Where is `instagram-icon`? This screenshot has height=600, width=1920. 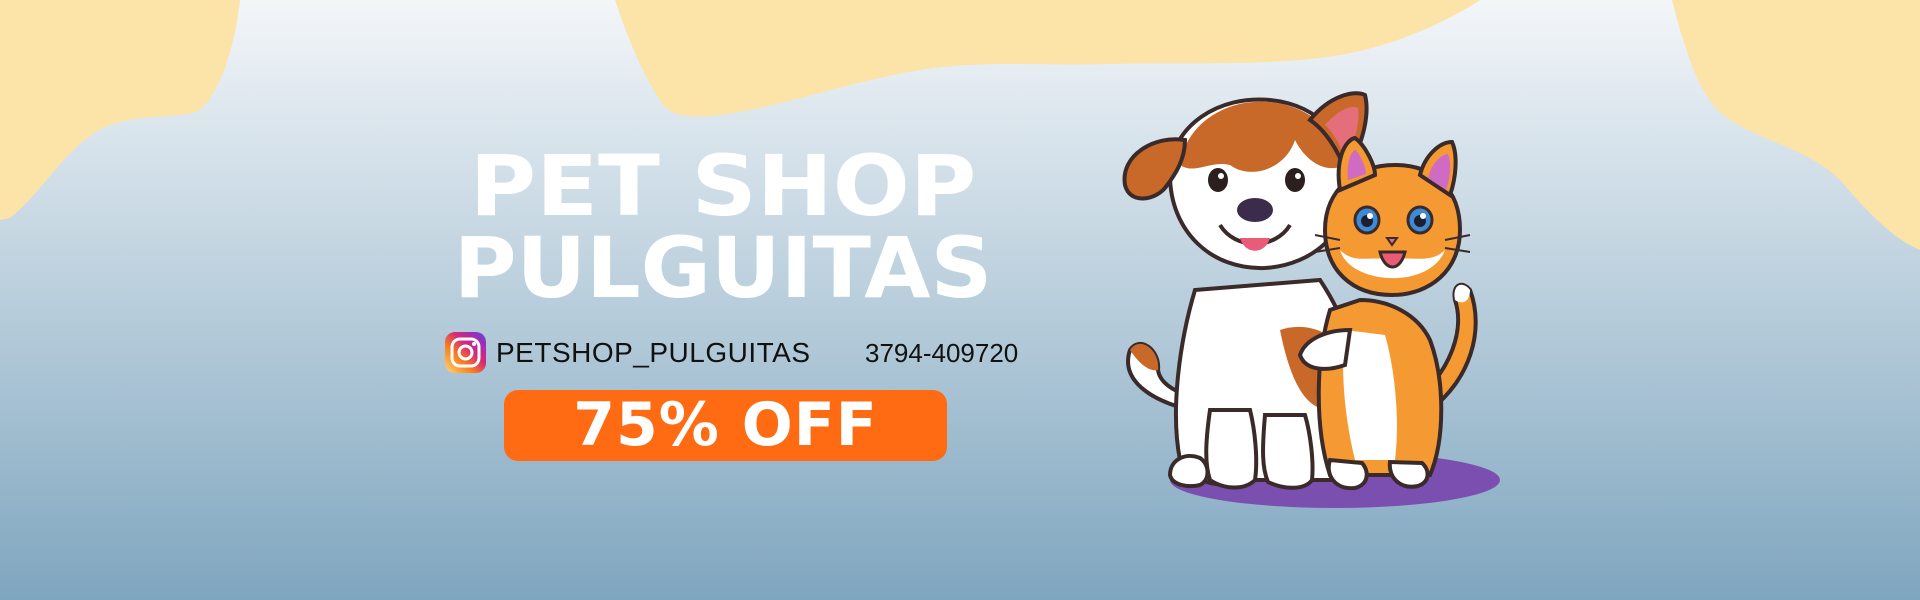 instagram-icon is located at coordinates (465, 352).